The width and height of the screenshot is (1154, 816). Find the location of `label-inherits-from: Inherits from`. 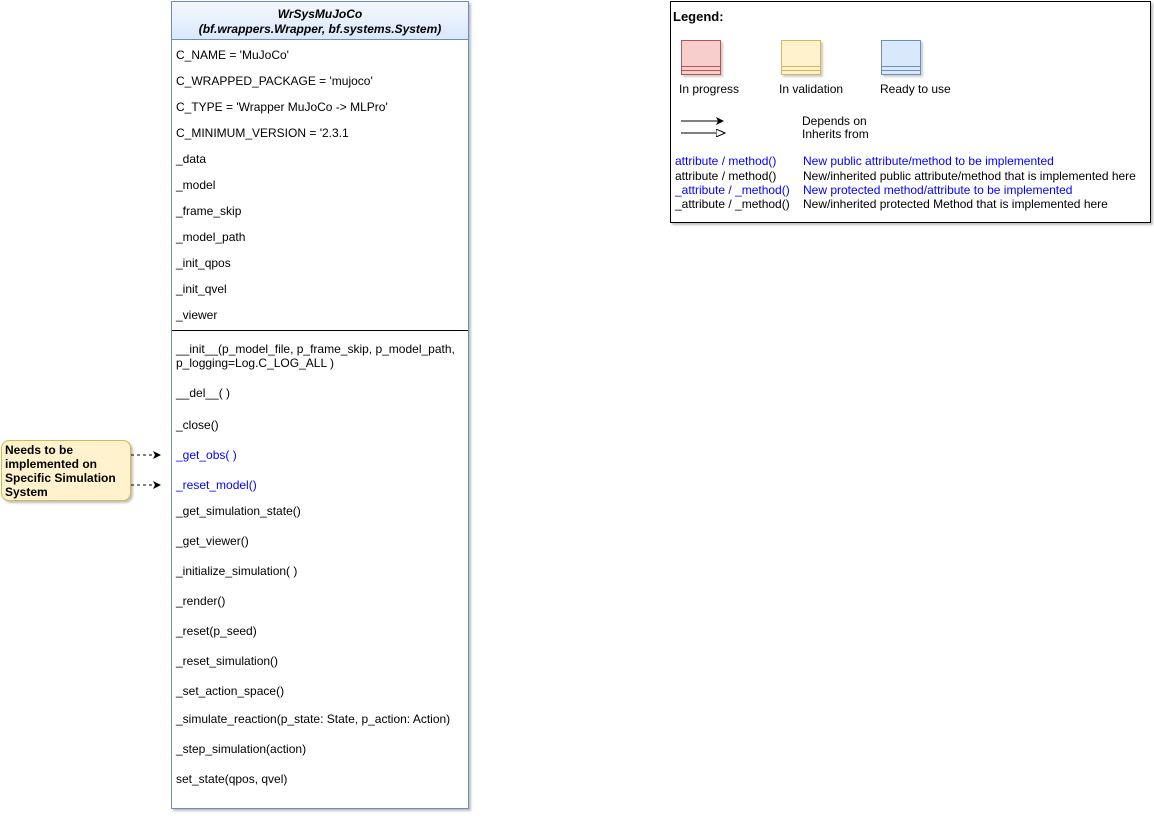

label-inherits-from: Inherits from is located at coordinates (835, 134).